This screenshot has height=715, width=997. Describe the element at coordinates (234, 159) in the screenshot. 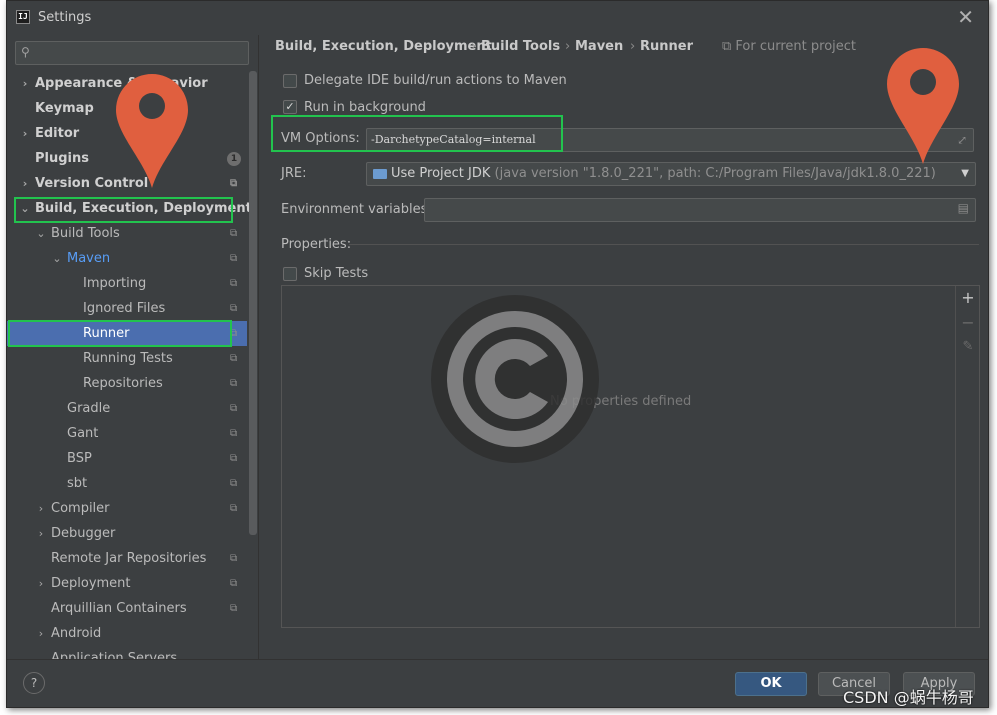

I see `update-badge: 1` at that location.